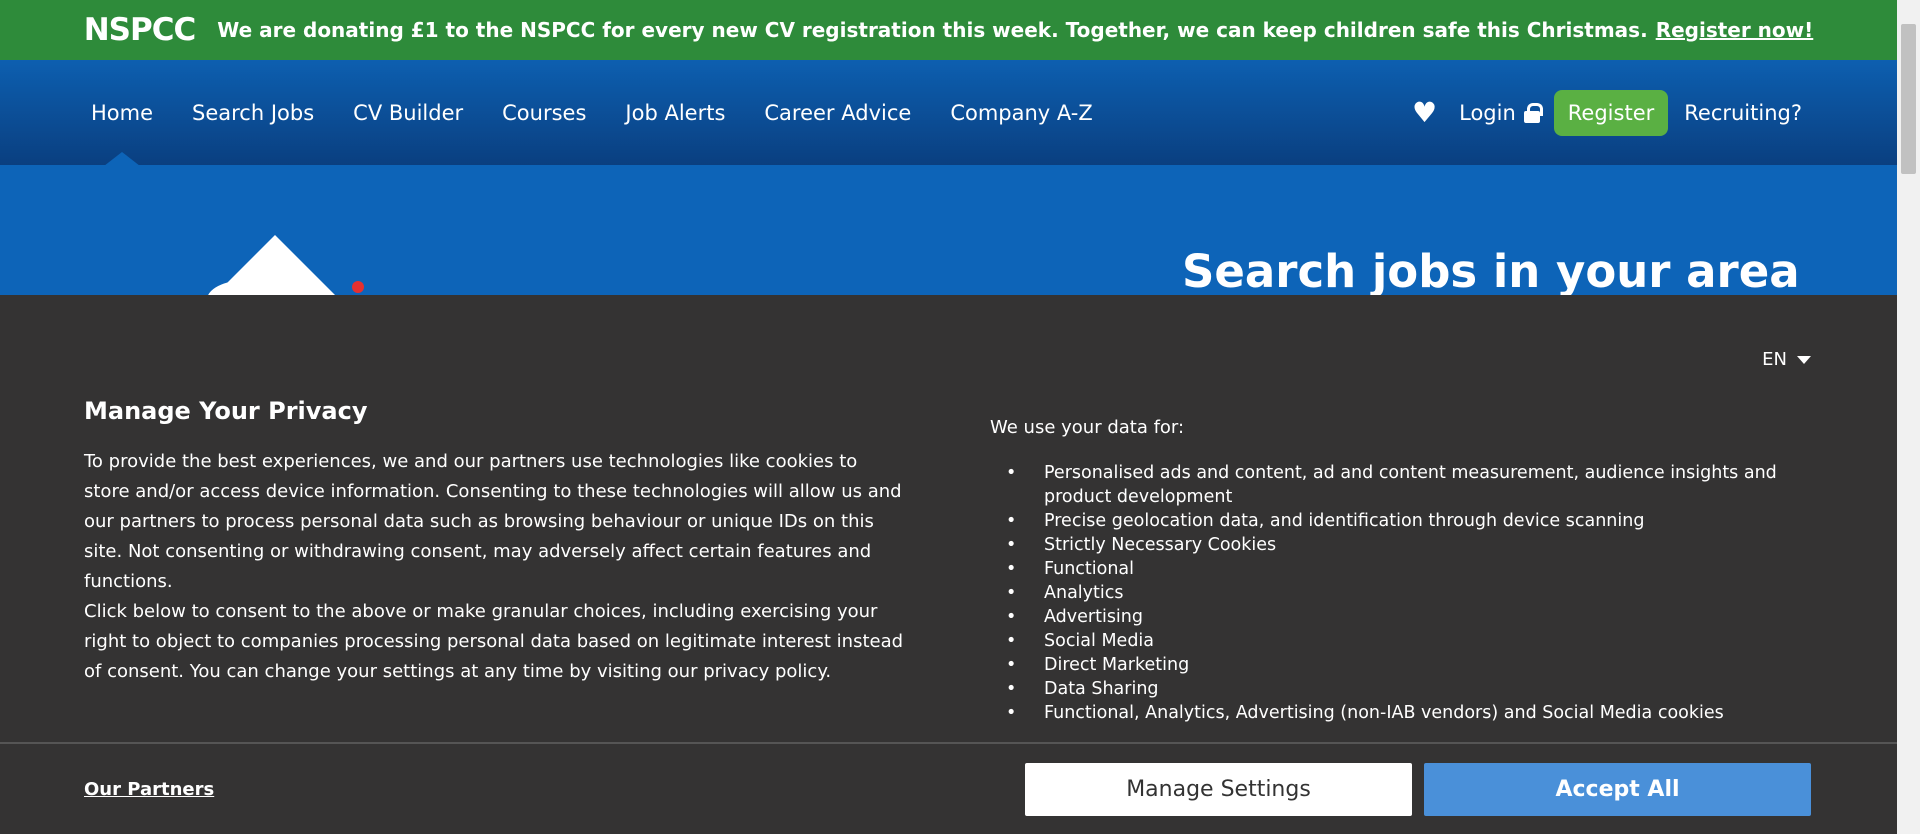 The width and height of the screenshot is (1920, 834). Describe the element at coordinates (408, 113) in the screenshot. I see `nav-item-cv-builder: CV Builder` at that location.